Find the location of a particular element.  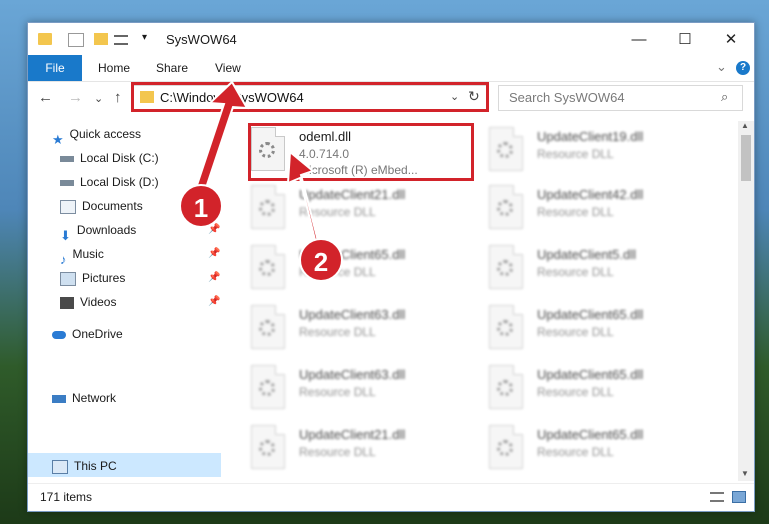

step-badge-2: 2 is located at coordinates (321, 260).